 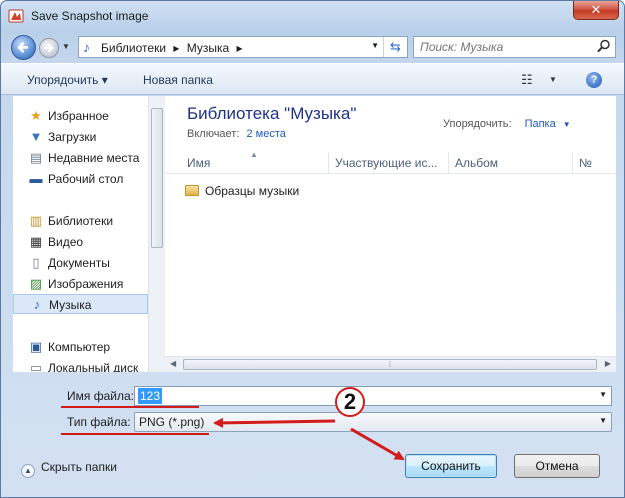 What do you see at coordinates (395, 47) in the screenshot?
I see `refresh-icon: ⇆` at bounding box center [395, 47].